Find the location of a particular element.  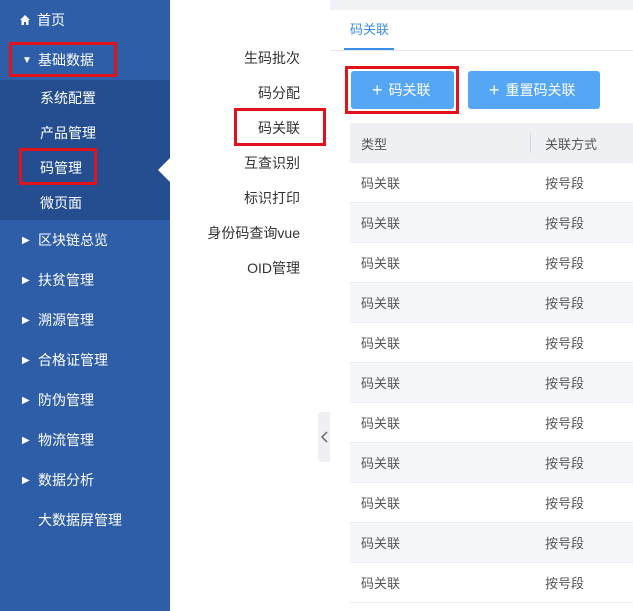

column-header-type: 类型 is located at coordinates (374, 144).